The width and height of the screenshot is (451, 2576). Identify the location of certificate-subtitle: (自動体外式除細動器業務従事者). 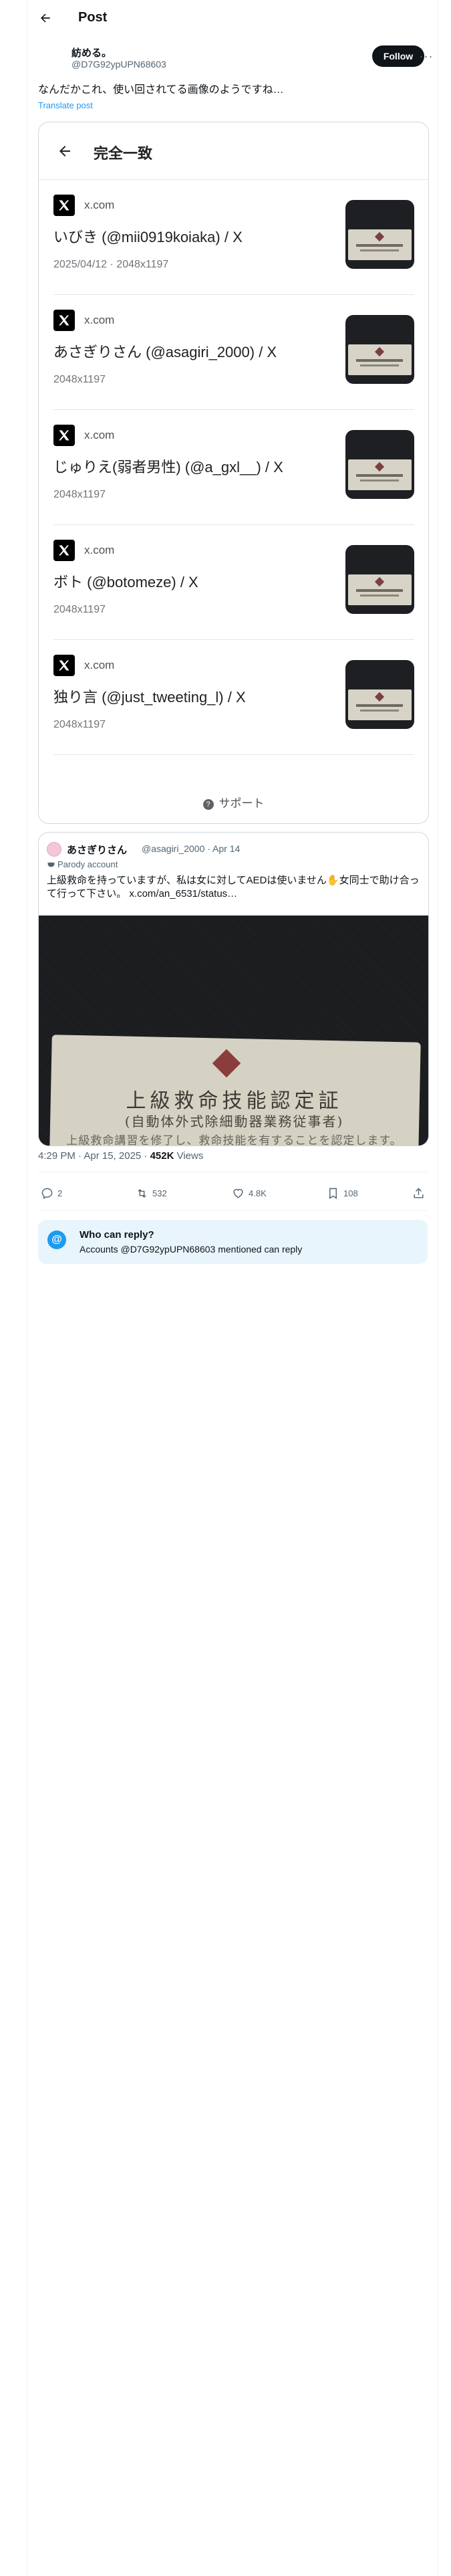
(234, 1121).